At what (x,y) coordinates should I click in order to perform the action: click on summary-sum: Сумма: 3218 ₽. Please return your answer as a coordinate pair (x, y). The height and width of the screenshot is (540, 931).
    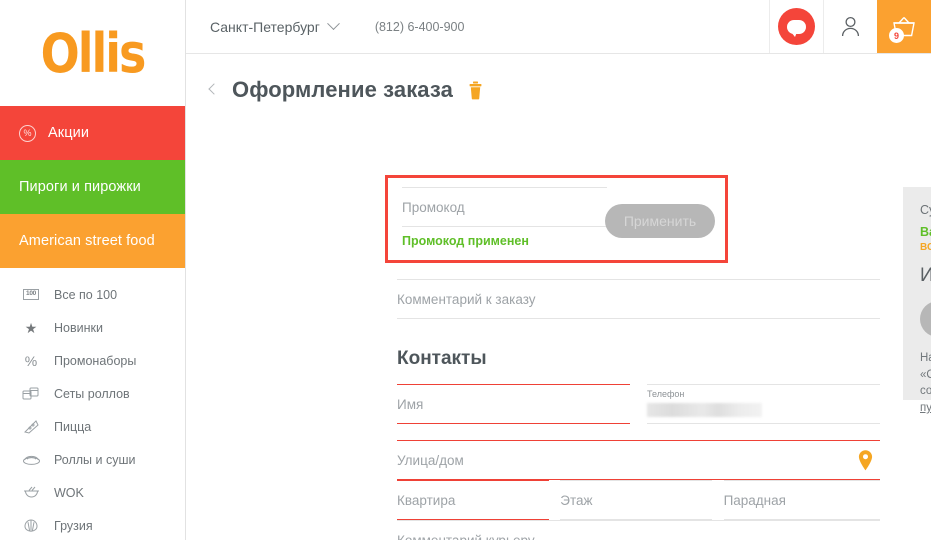
    Looking at the image, I should click on (925, 210).